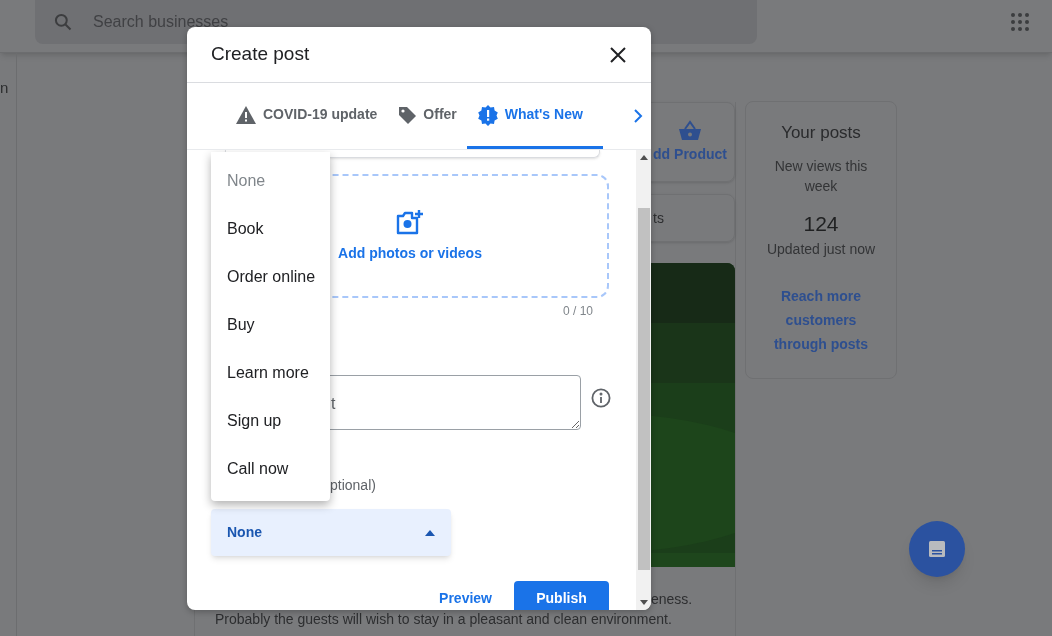  What do you see at coordinates (270, 277) in the screenshot?
I see `menu-item: Order online` at bounding box center [270, 277].